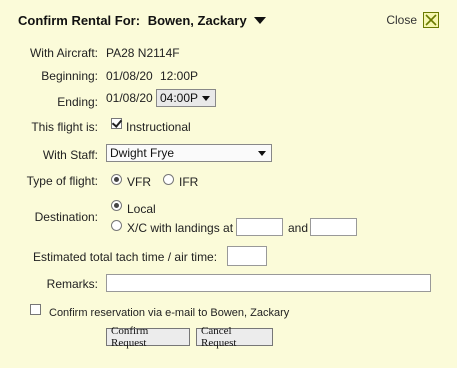  What do you see at coordinates (129, 98) in the screenshot?
I see `ending-date: 01/08/20` at bounding box center [129, 98].